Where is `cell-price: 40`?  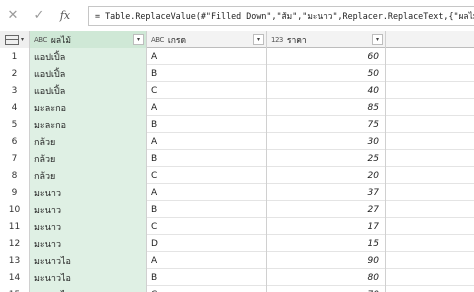
cell-price: 40 is located at coordinates (326, 90).